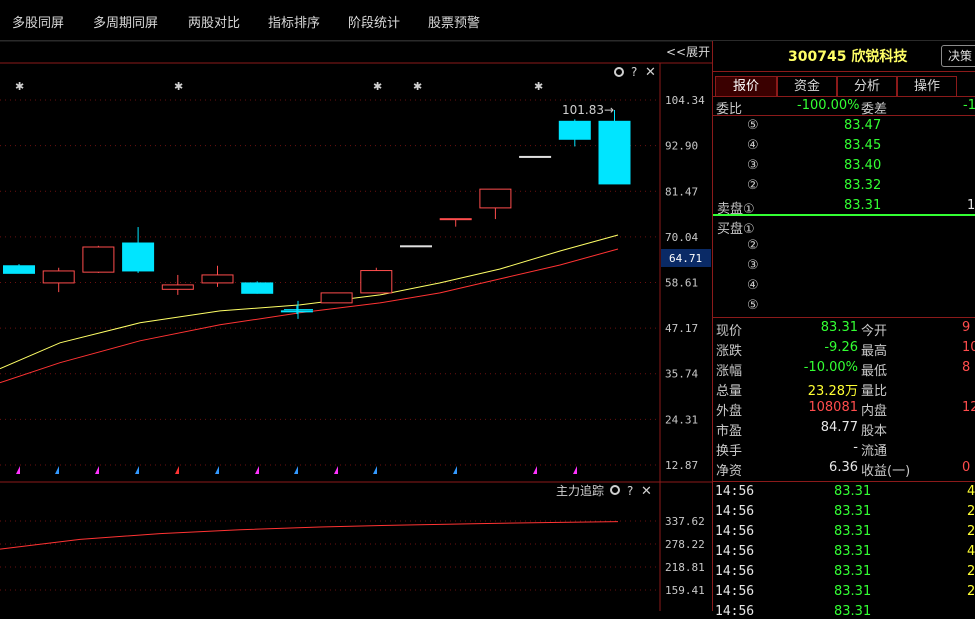 This screenshot has height=619, width=975. What do you see at coordinates (753, 125) in the screenshot?
I see `sell-level-label: ⑤` at bounding box center [753, 125].